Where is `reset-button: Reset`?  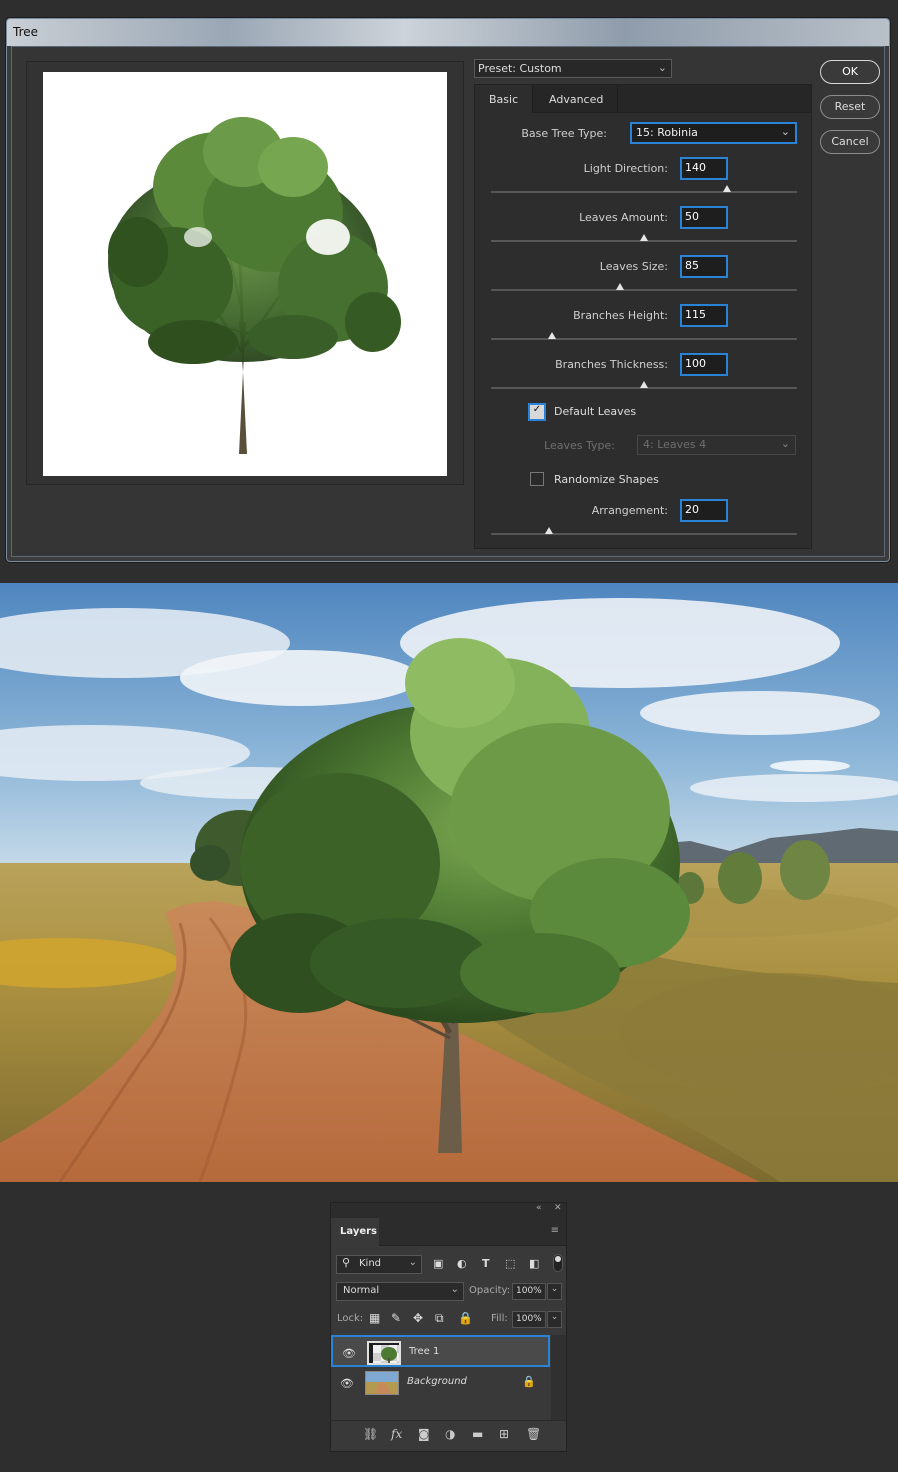
reset-button: Reset is located at coordinates (850, 107).